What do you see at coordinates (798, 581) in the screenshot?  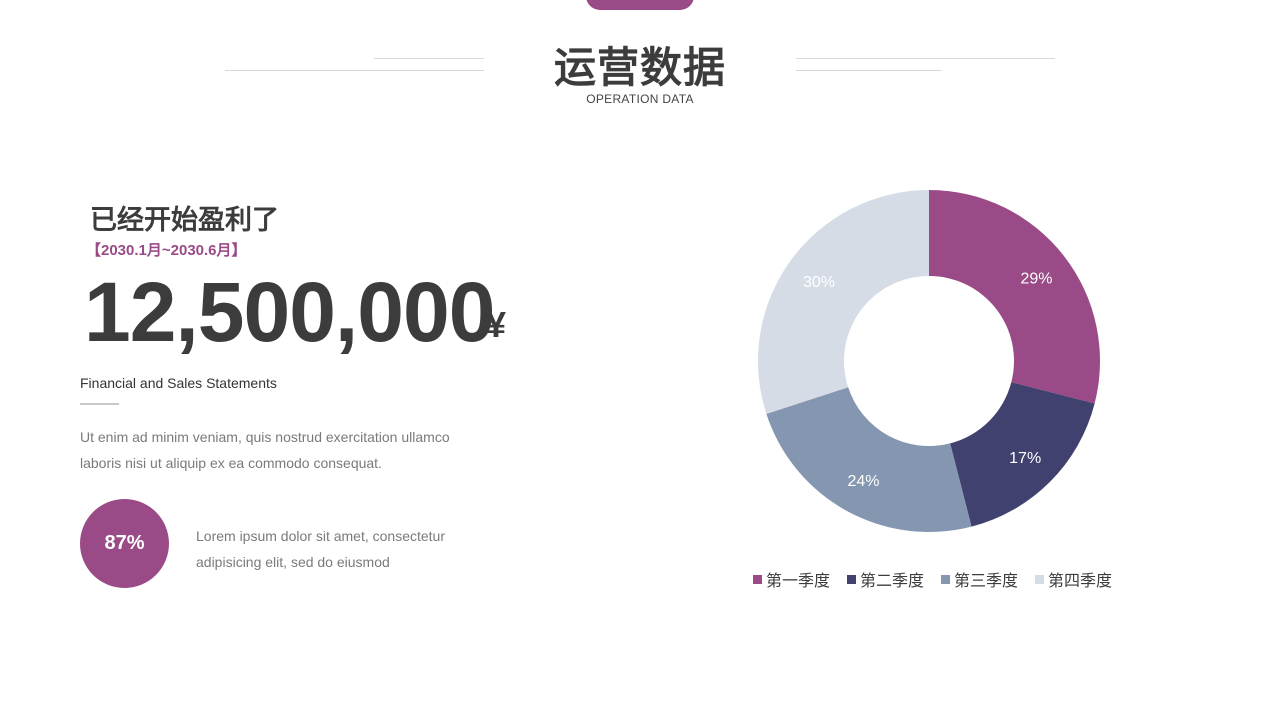 I see `legend-label-1: 第一季度` at bounding box center [798, 581].